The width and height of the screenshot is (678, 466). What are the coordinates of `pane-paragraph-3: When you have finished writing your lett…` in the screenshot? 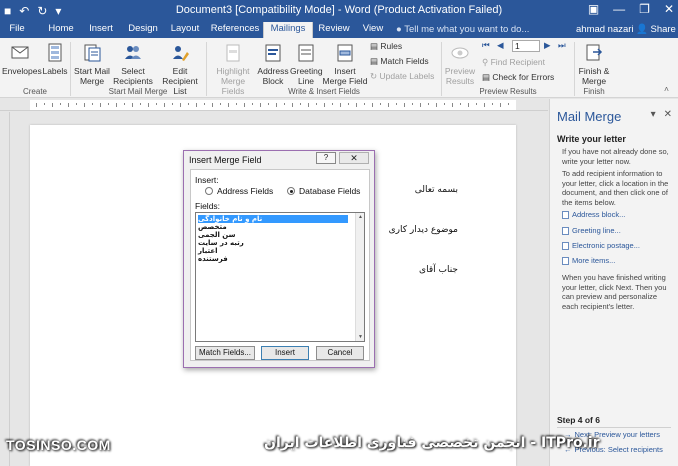 It's located at (614, 292).